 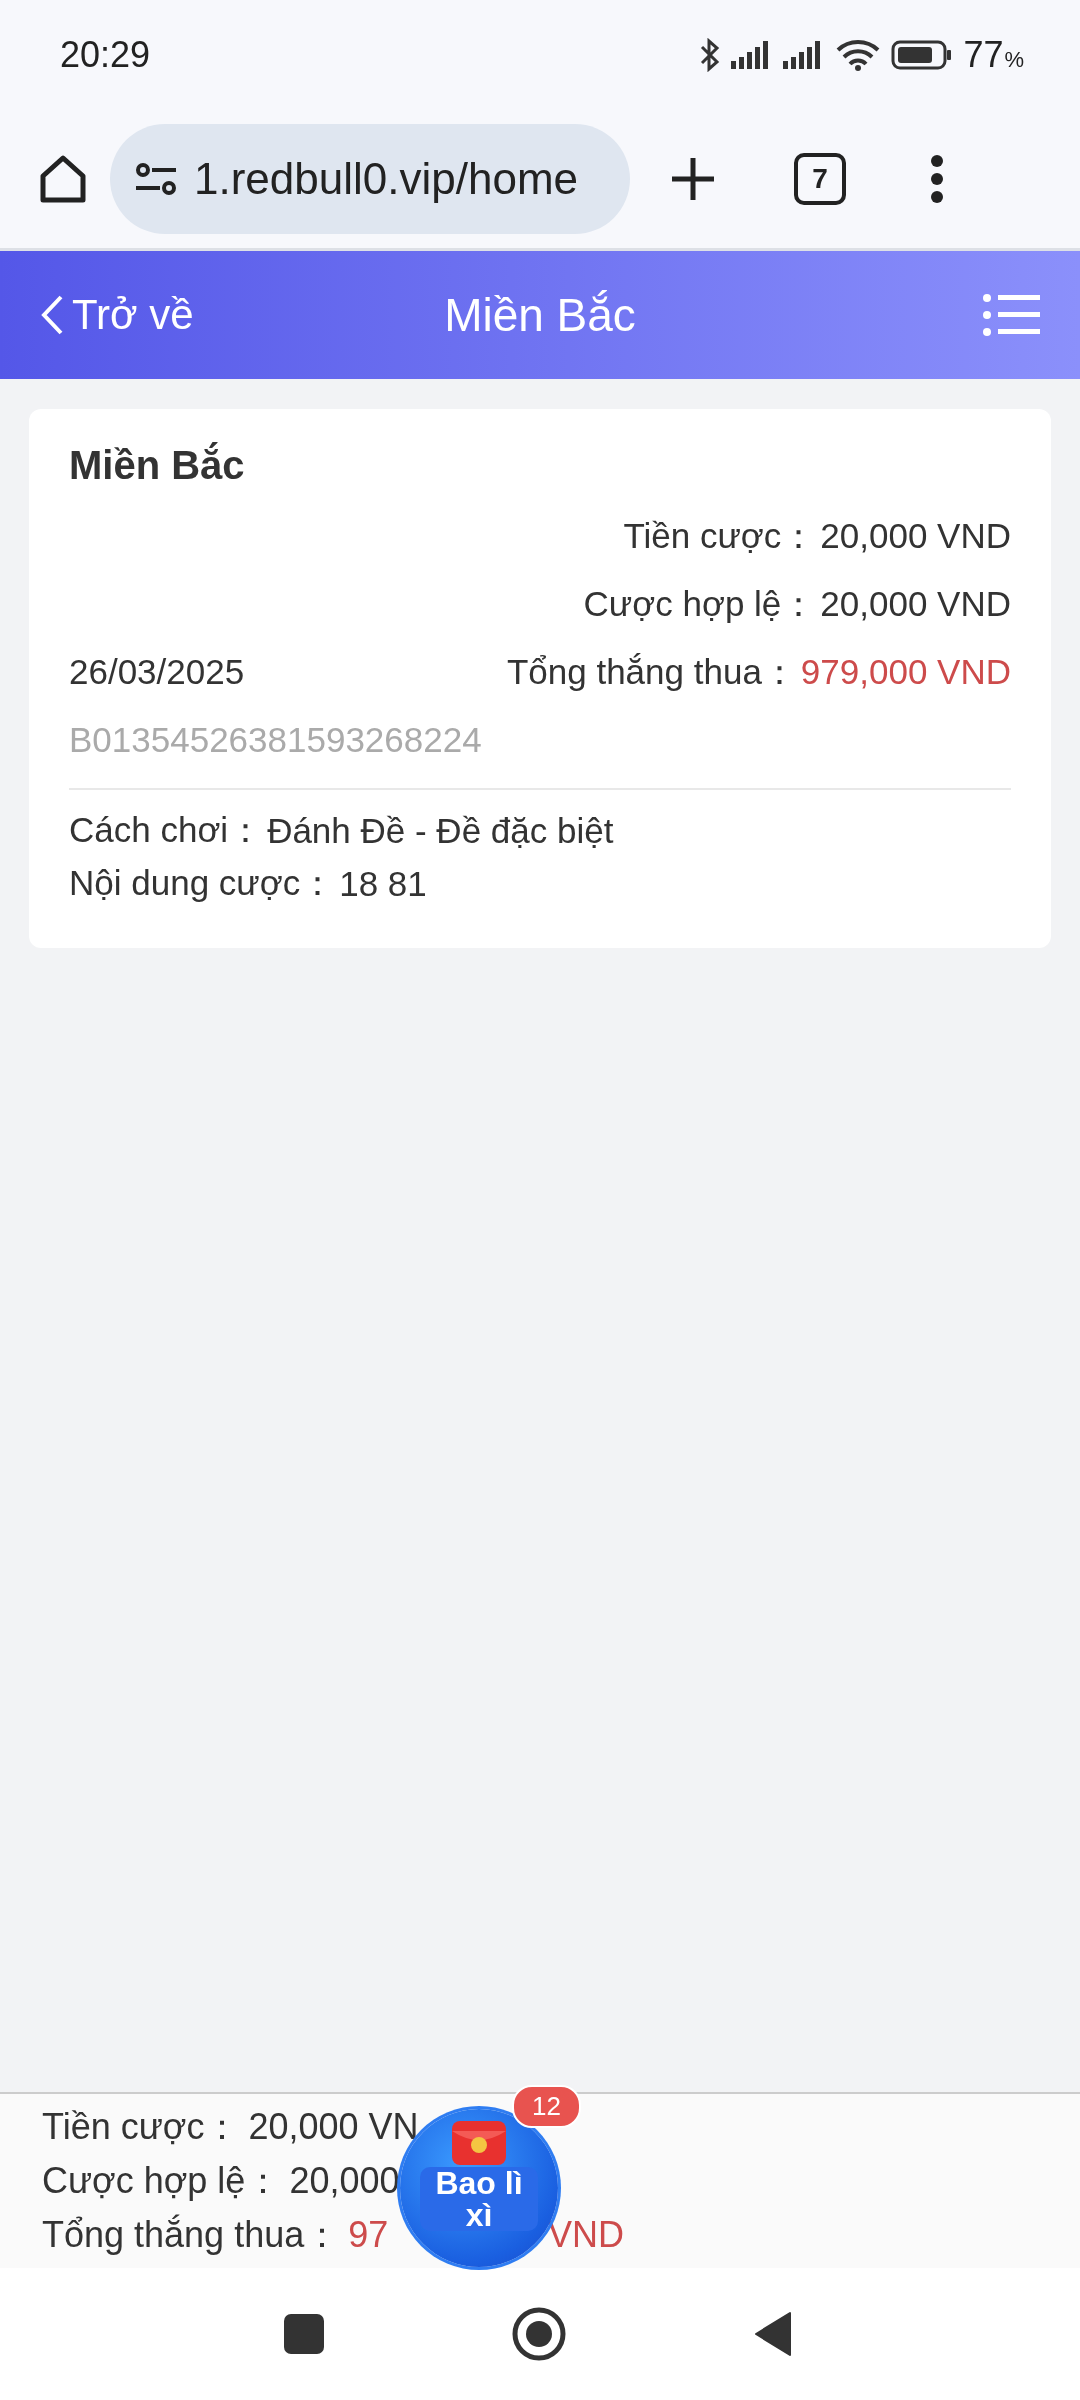 What do you see at coordinates (440, 830) in the screenshot?
I see `field-value: Đánh Đề - Đề đặc biệt` at bounding box center [440, 830].